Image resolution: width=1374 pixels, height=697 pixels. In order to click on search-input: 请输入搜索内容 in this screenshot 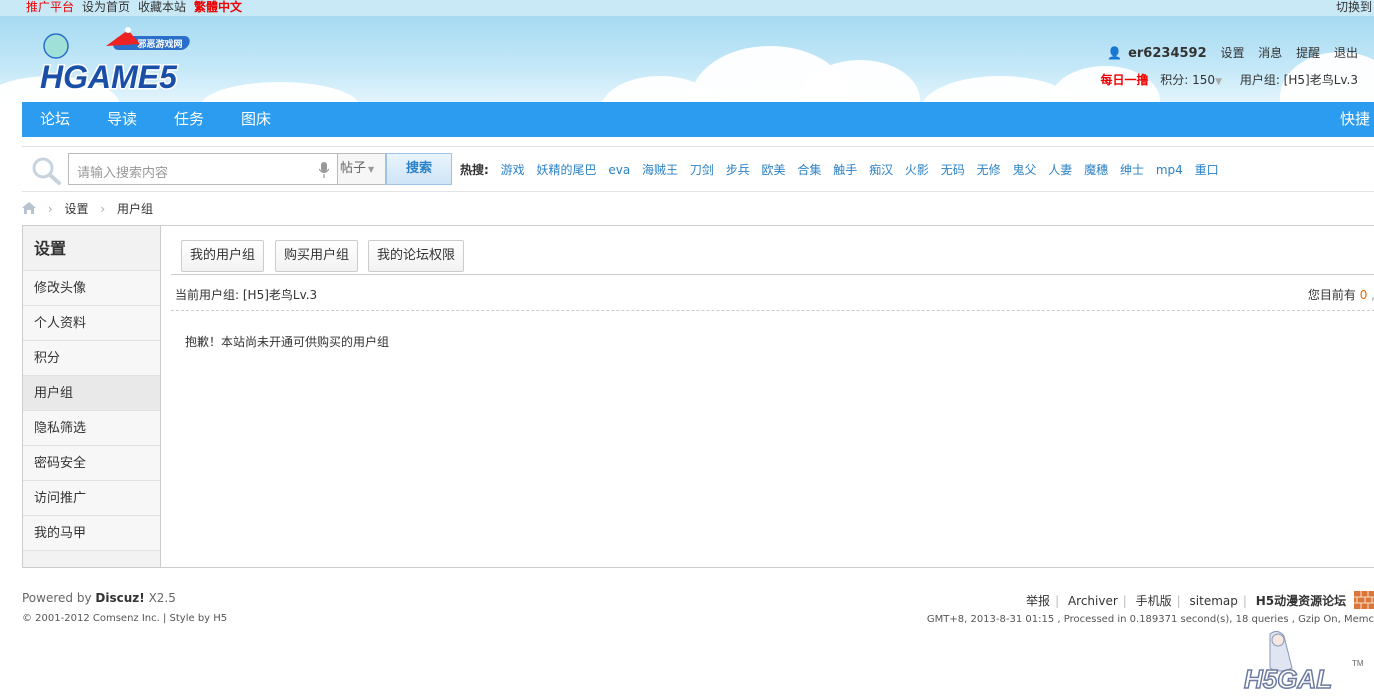, I will do `click(203, 169)`.